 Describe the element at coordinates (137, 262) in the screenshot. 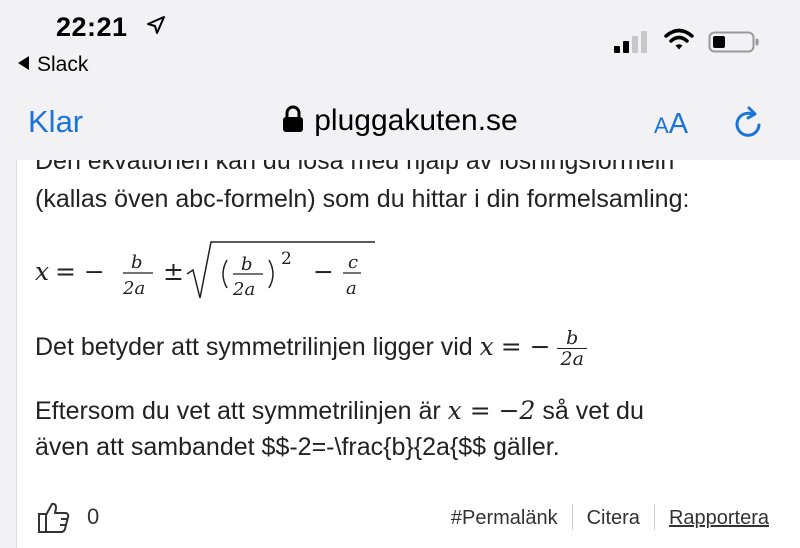

I see `formula-frac1-num: b` at that location.